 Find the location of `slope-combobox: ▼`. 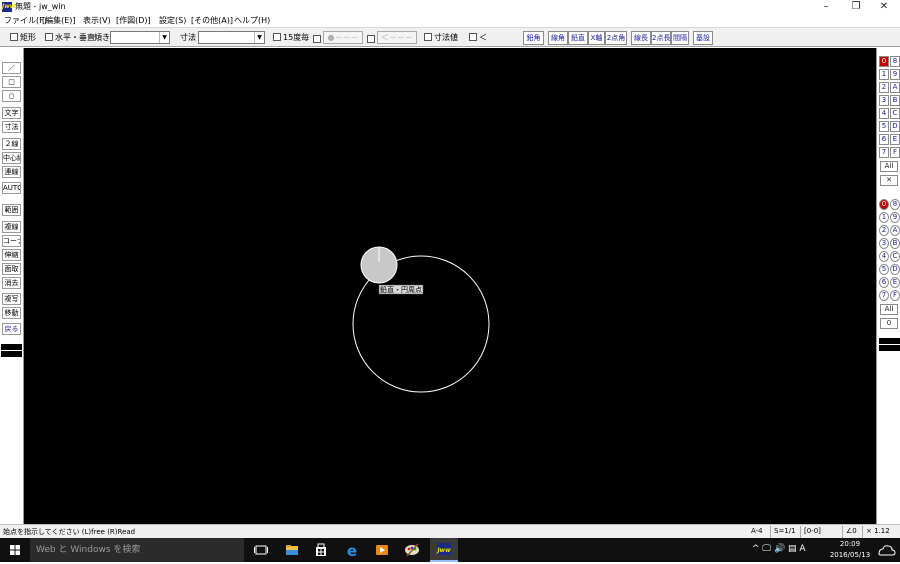

slope-combobox: ▼ is located at coordinates (140, 37).